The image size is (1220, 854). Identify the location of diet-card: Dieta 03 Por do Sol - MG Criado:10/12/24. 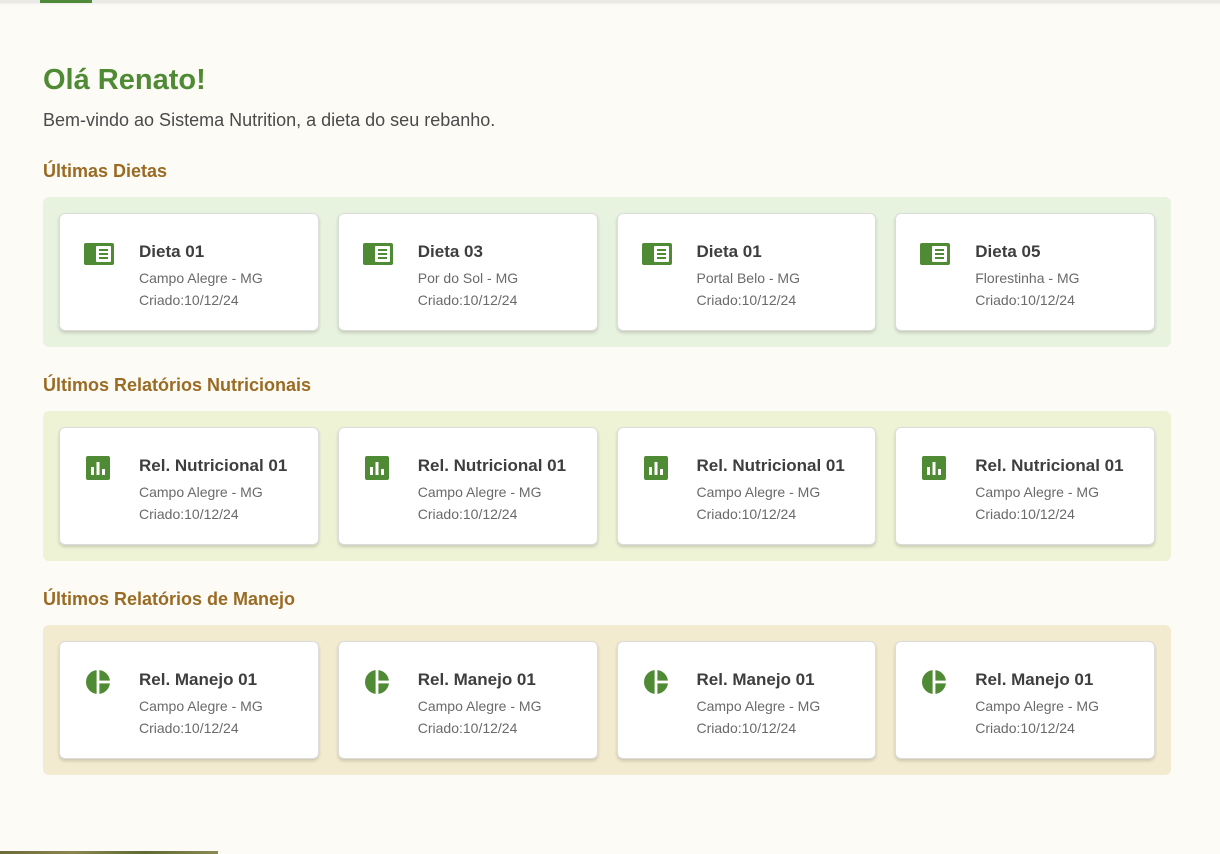
(467, 272).